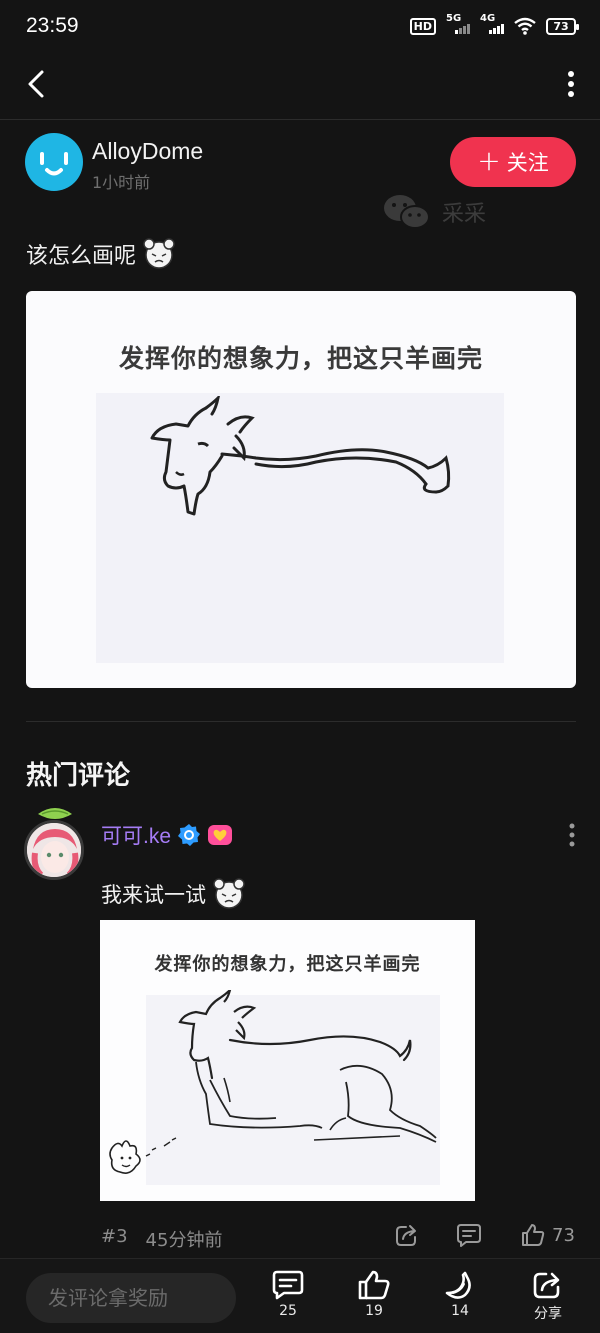 This screenshot has width=600, height=1333. Describe the element at coordinates (407, 212) in the screenshot. I see `wechat-icon` at that location.